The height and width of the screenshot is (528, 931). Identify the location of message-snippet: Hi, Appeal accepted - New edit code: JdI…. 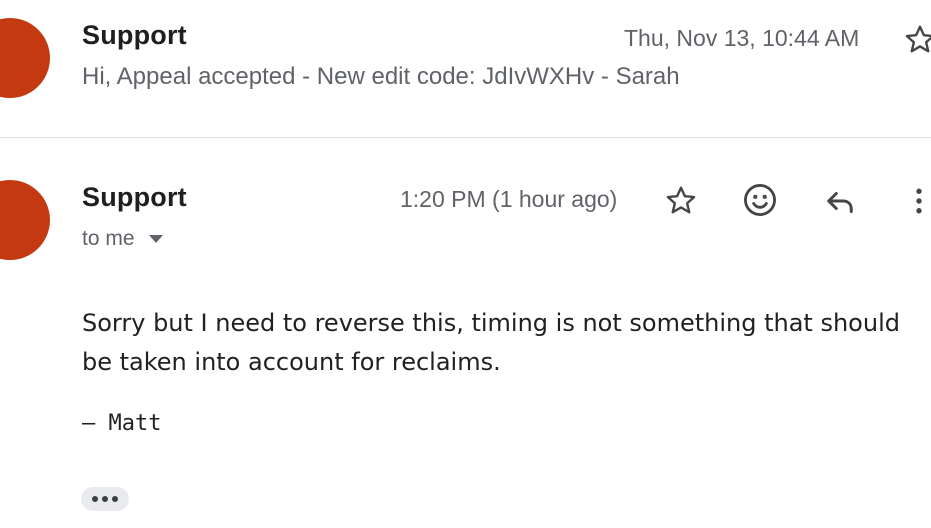
(381, 77).